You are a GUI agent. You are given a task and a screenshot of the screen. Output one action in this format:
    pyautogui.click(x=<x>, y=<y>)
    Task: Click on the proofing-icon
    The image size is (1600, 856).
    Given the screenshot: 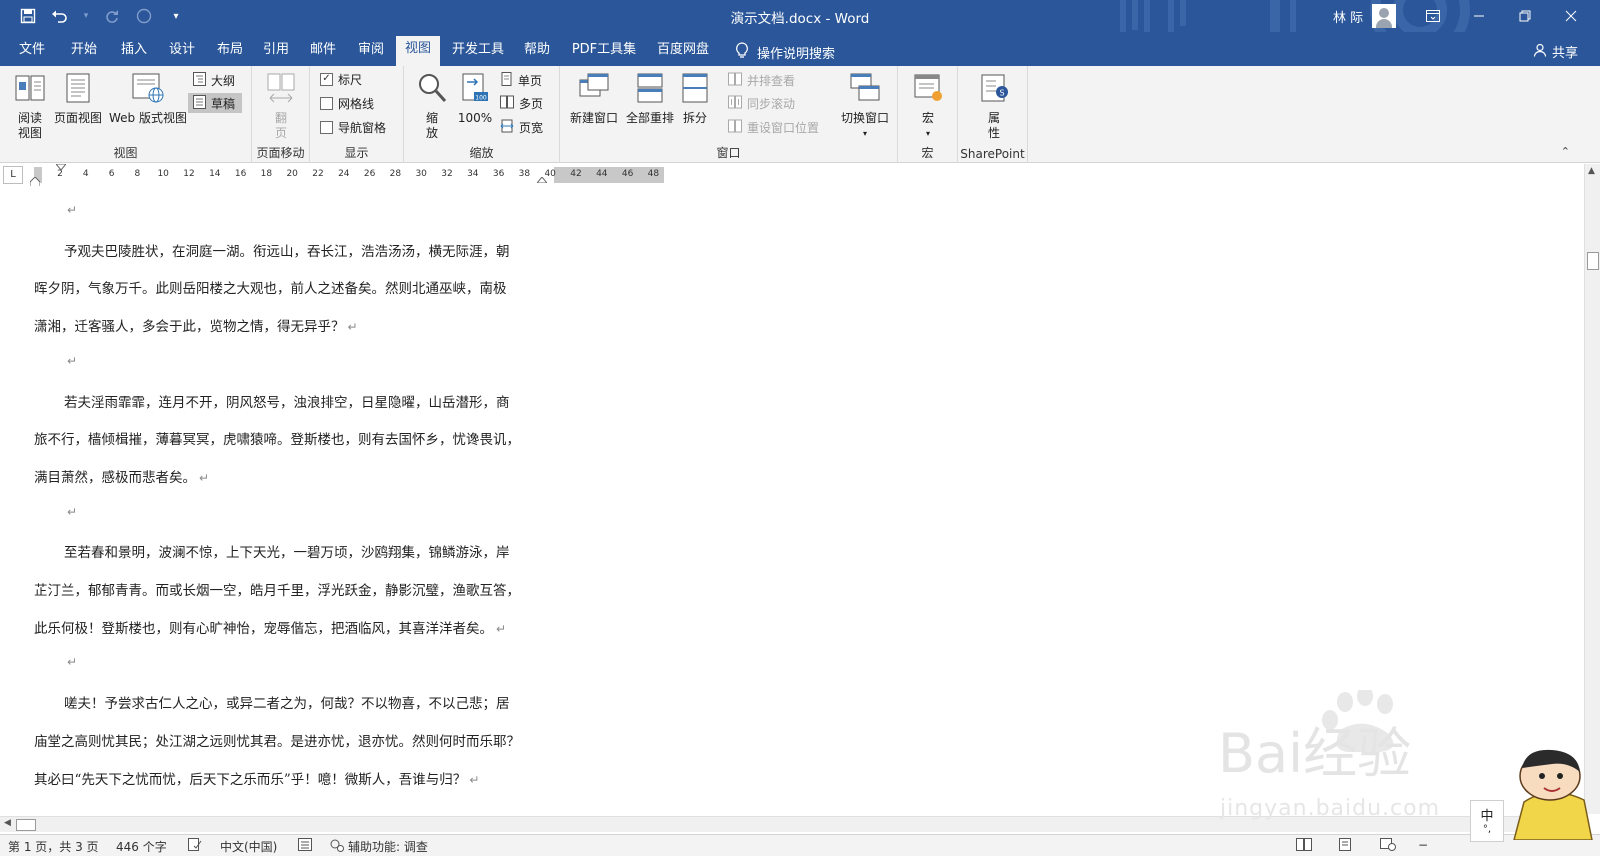 What is the action you would take?
    pyautogui.click(x=195, y=844)
    